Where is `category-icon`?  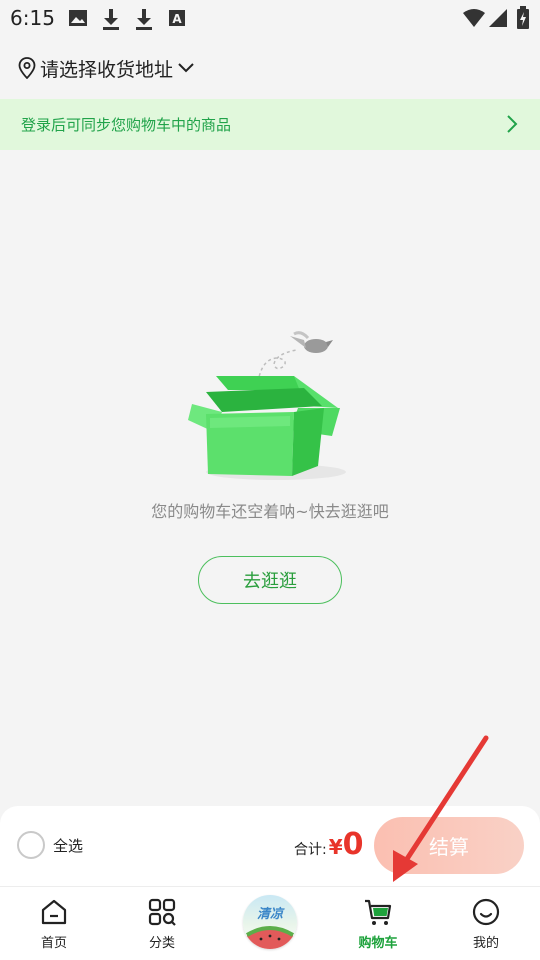
category-icon is located at coordinates (162, 912).